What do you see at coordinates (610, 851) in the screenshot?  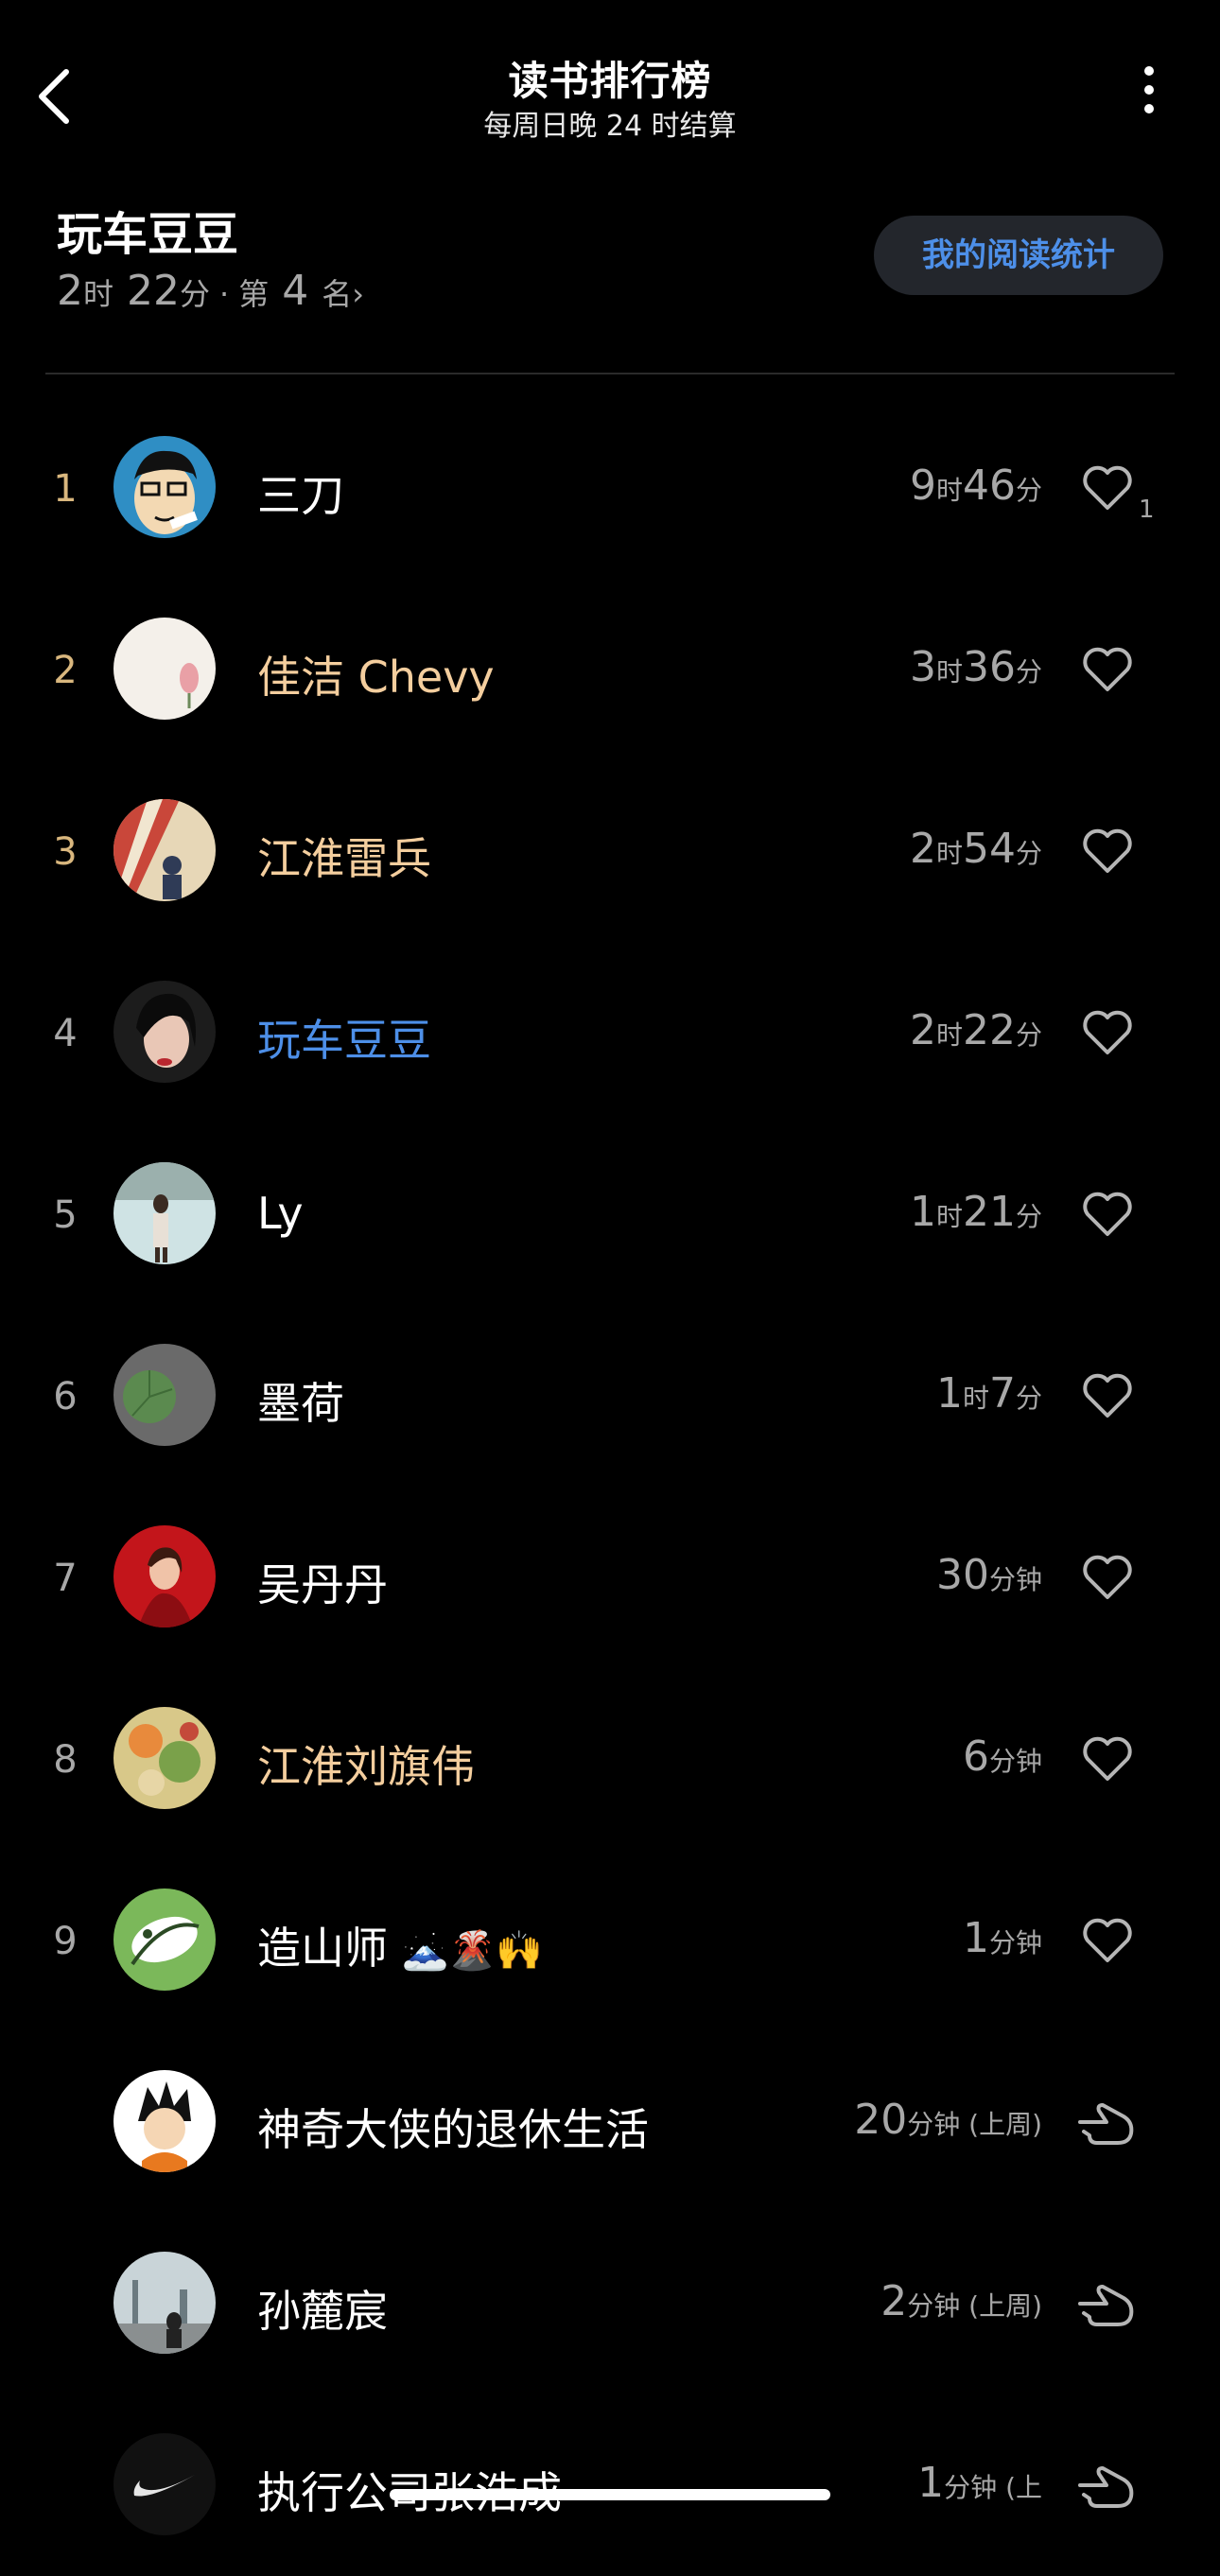 I see `ranking-row: 3 江淮雷兵 2时54分` at bounding box center [610, 851].